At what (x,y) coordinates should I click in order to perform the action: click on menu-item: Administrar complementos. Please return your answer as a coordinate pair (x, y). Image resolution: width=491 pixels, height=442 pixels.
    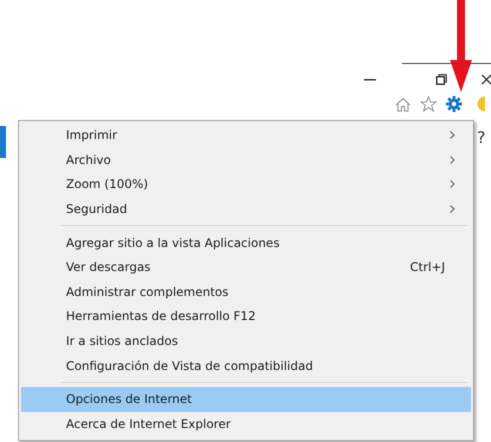
    Looking at the image, I should click on (246, 292).